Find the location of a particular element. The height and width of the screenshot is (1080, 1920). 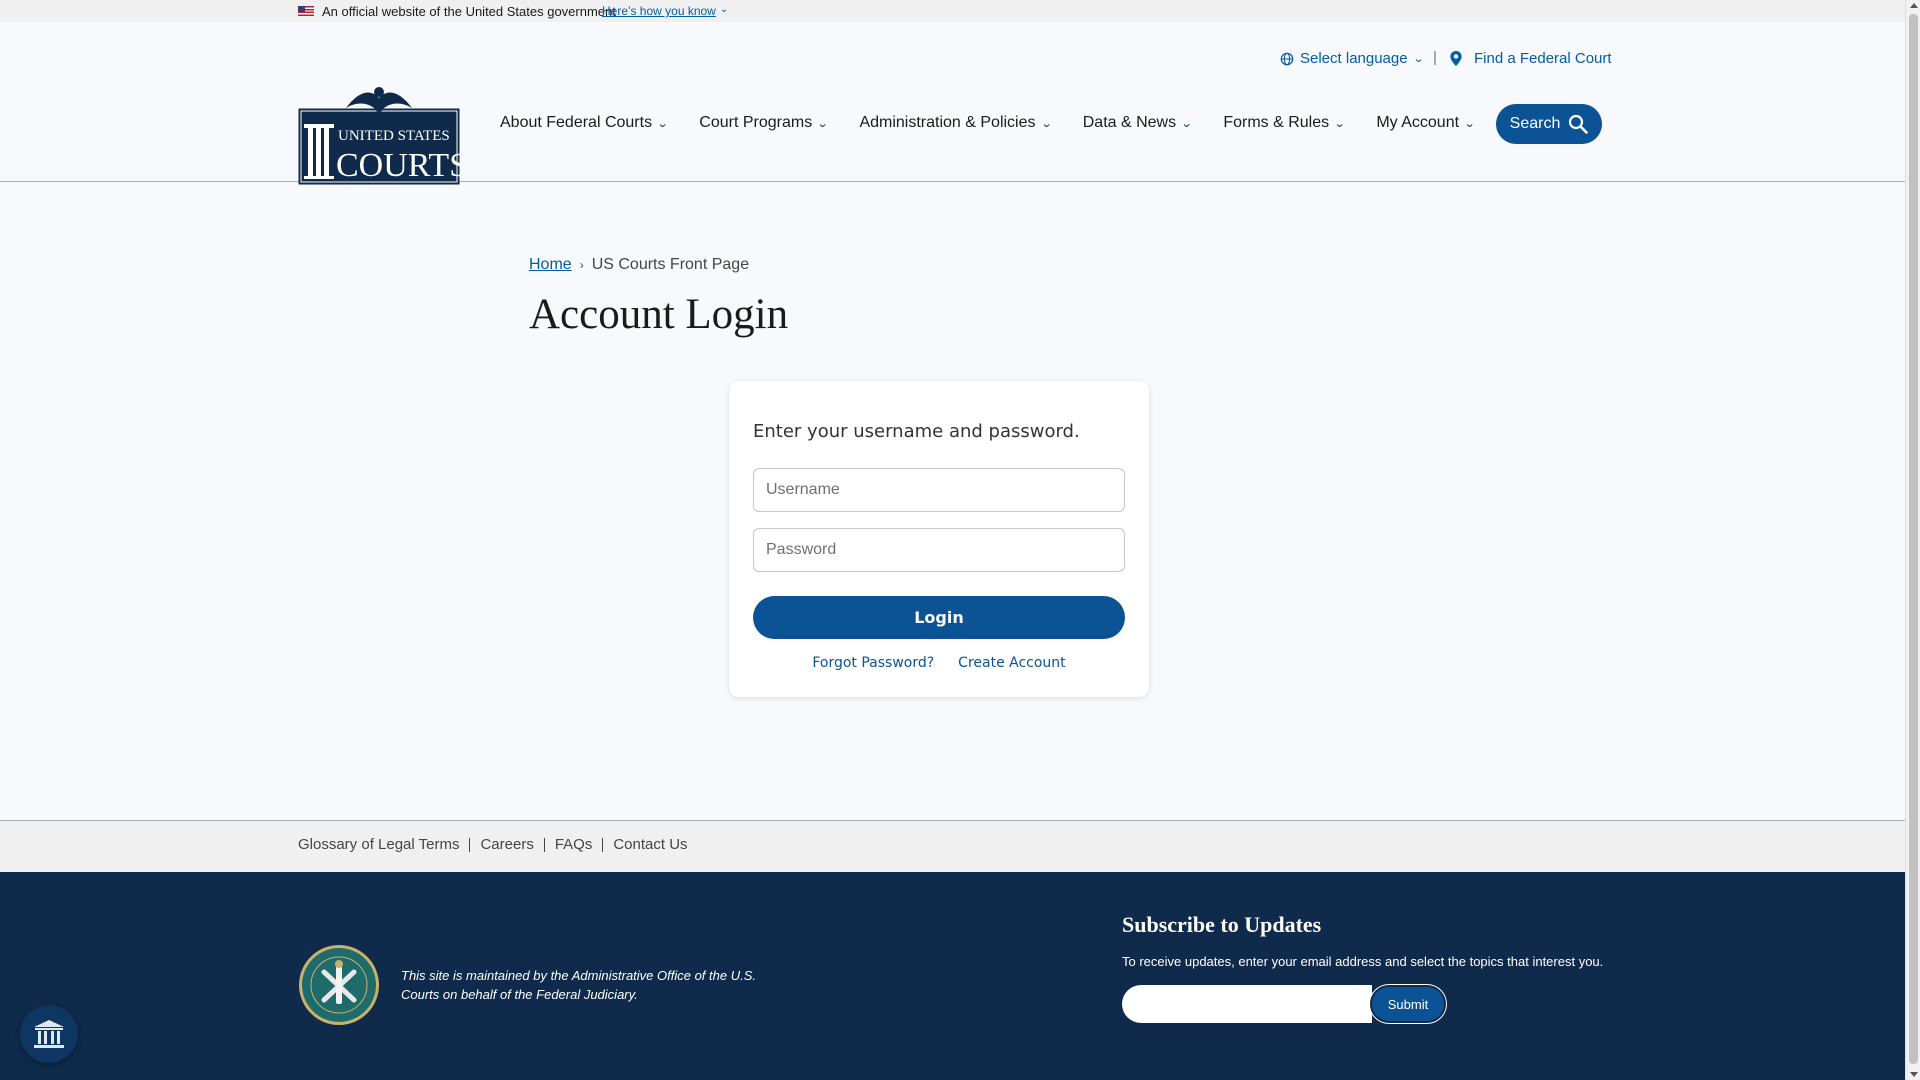

subscribe-title: Subscribe to Updates is located at coordinates (1222, 924).